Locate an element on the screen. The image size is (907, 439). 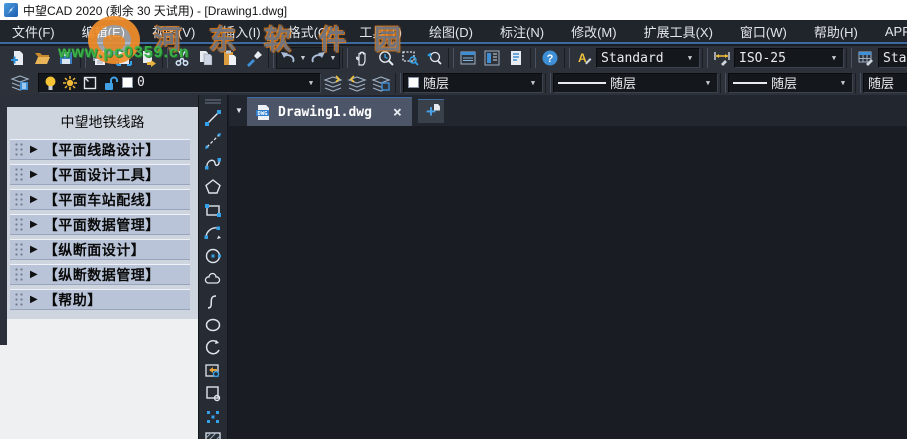
text-style-icon: A is located at coordinates (584, 58).